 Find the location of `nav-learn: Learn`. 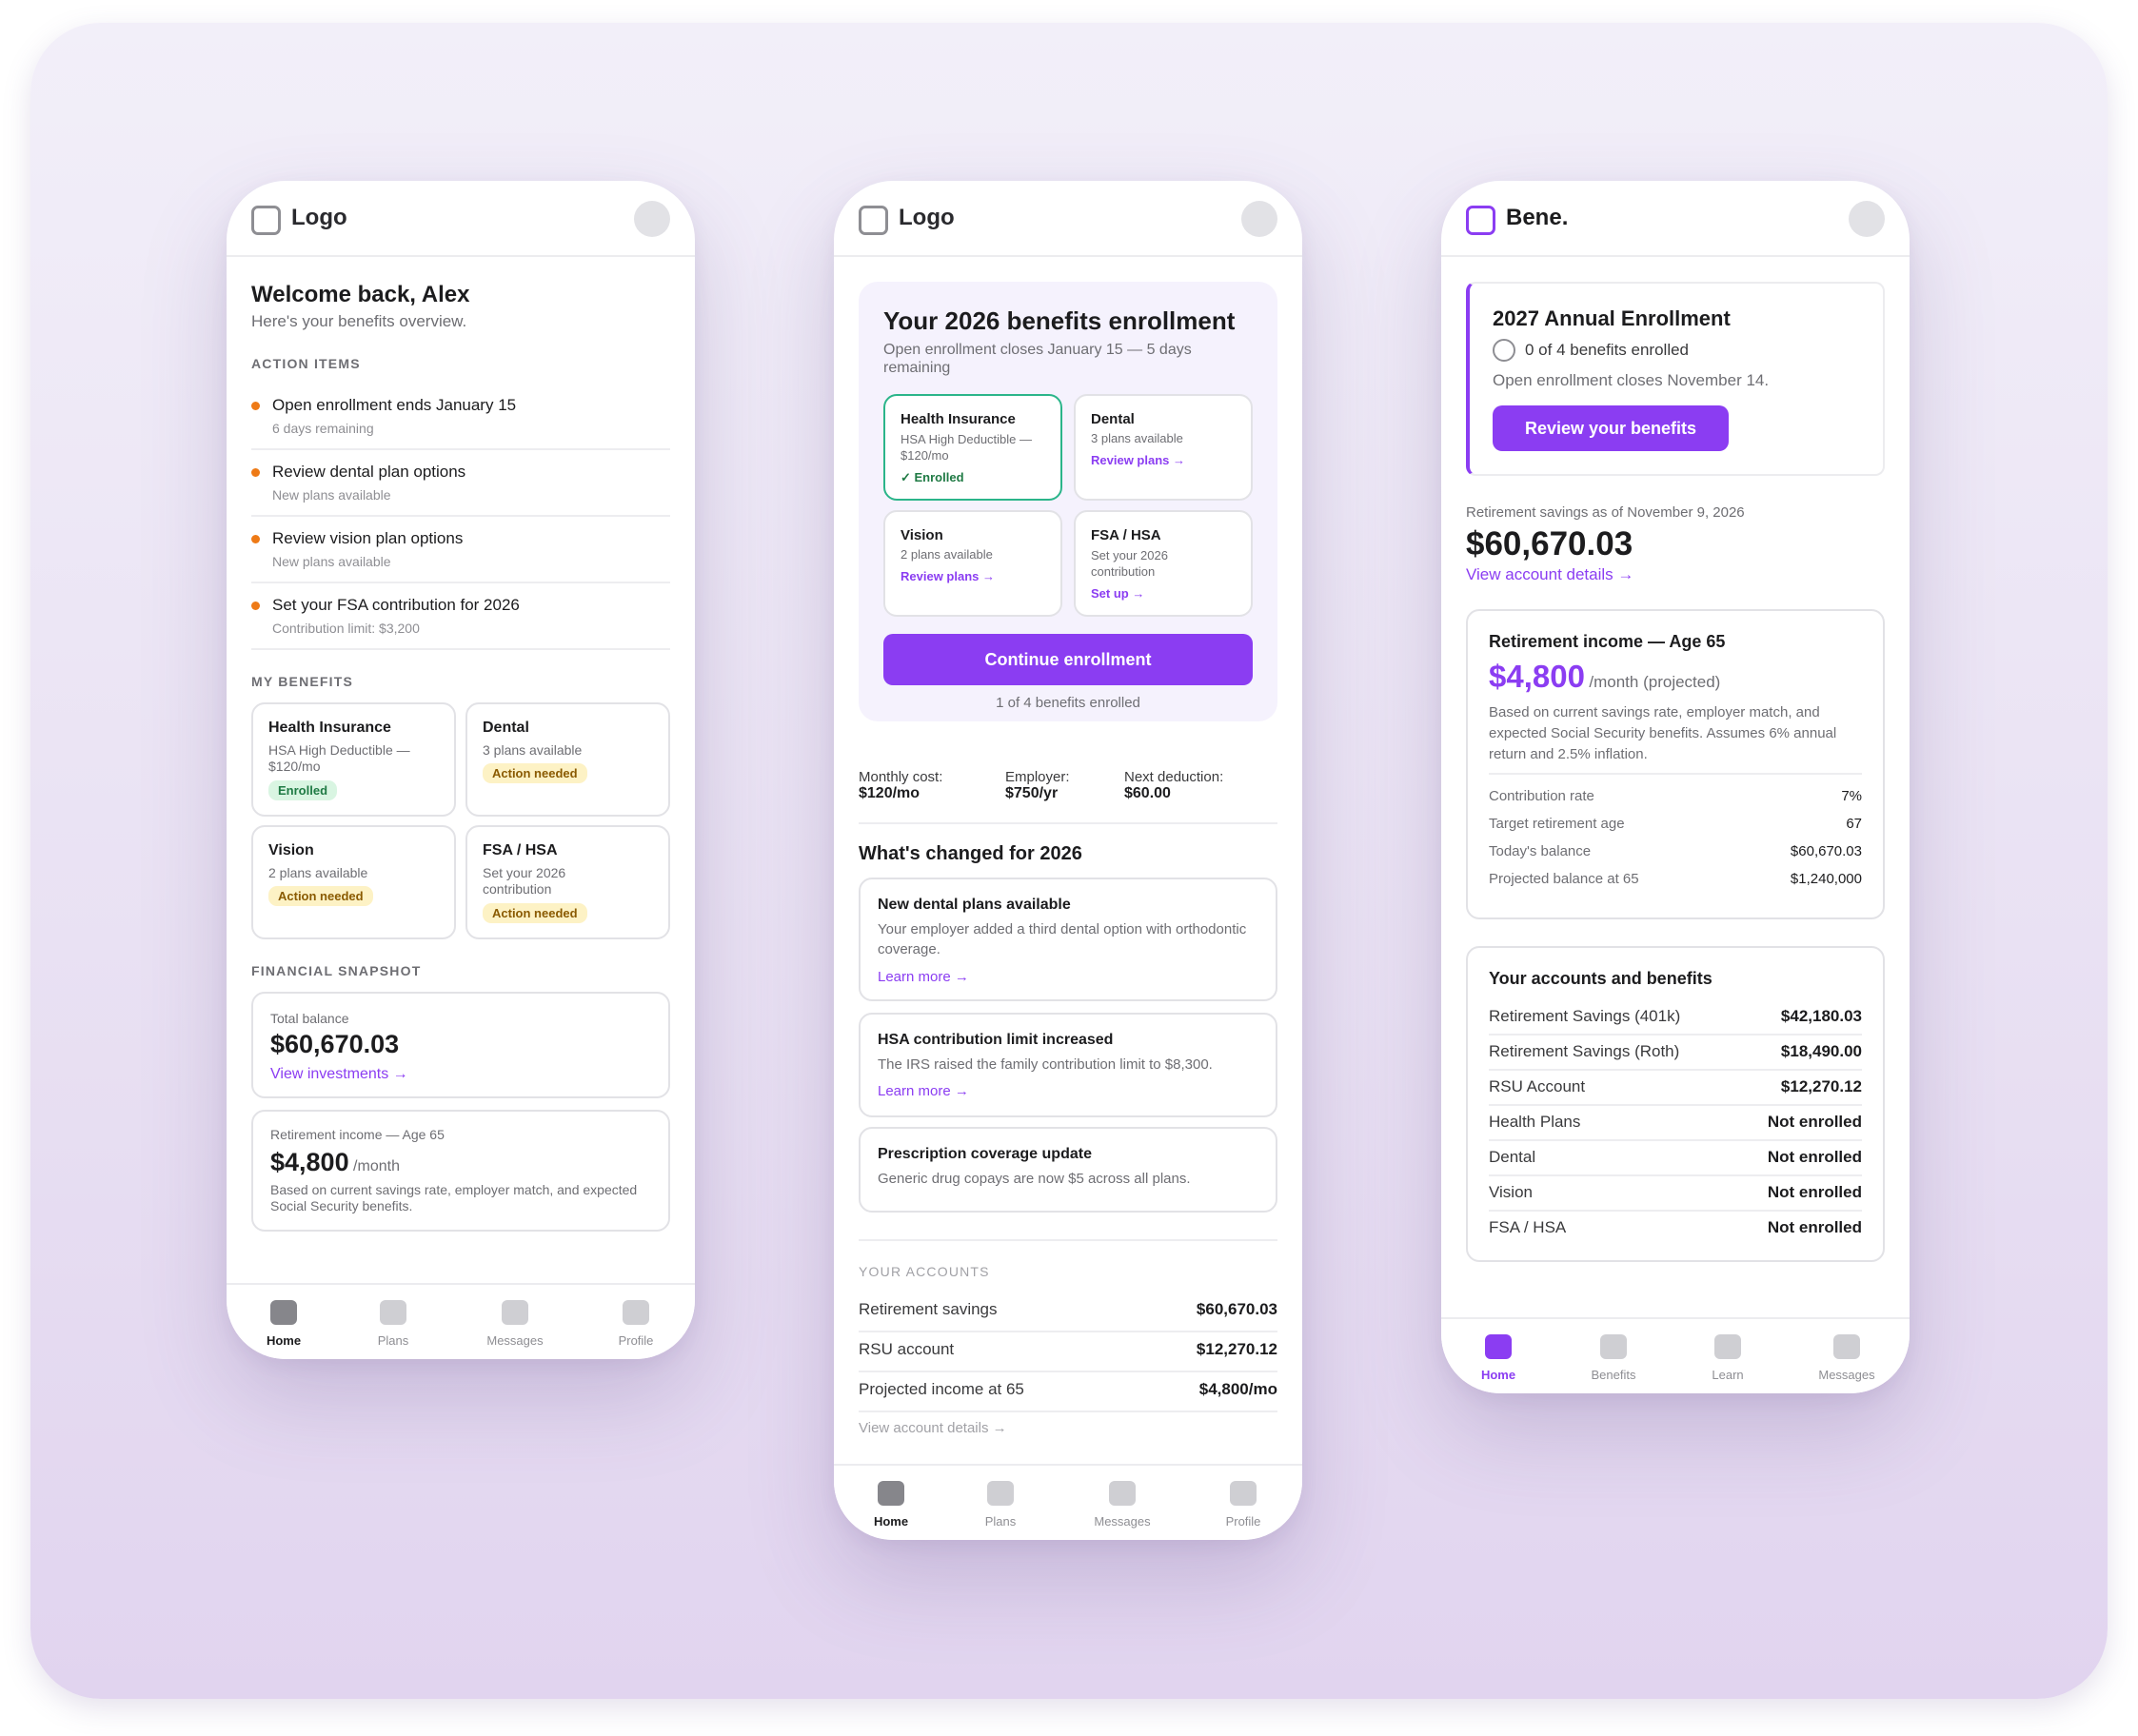

nav-learn: Learn is located at coordinates (1727, 1358).